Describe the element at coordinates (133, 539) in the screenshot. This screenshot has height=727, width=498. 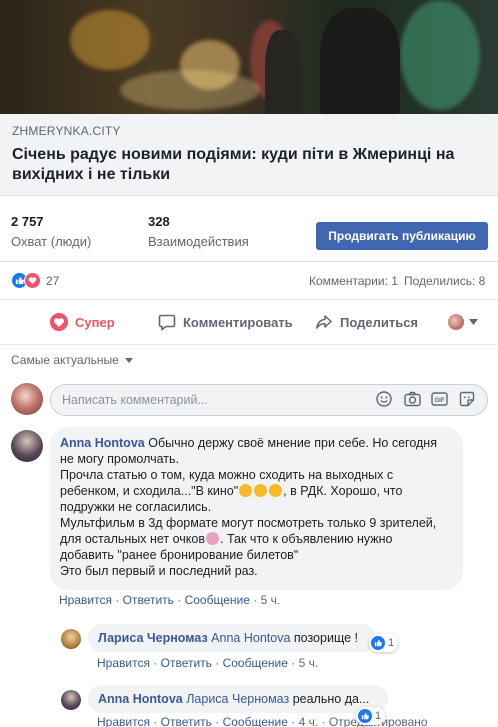
I see `comment-line: для остальных нет очков` at that location.